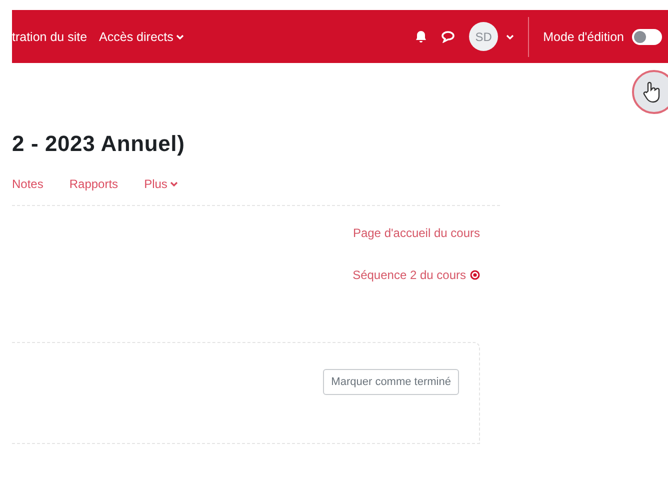 This screenshot has width=668, height=484. Describe the element at coordinates (421, 36) in the screenshot. I see `bell-icon` at that location.